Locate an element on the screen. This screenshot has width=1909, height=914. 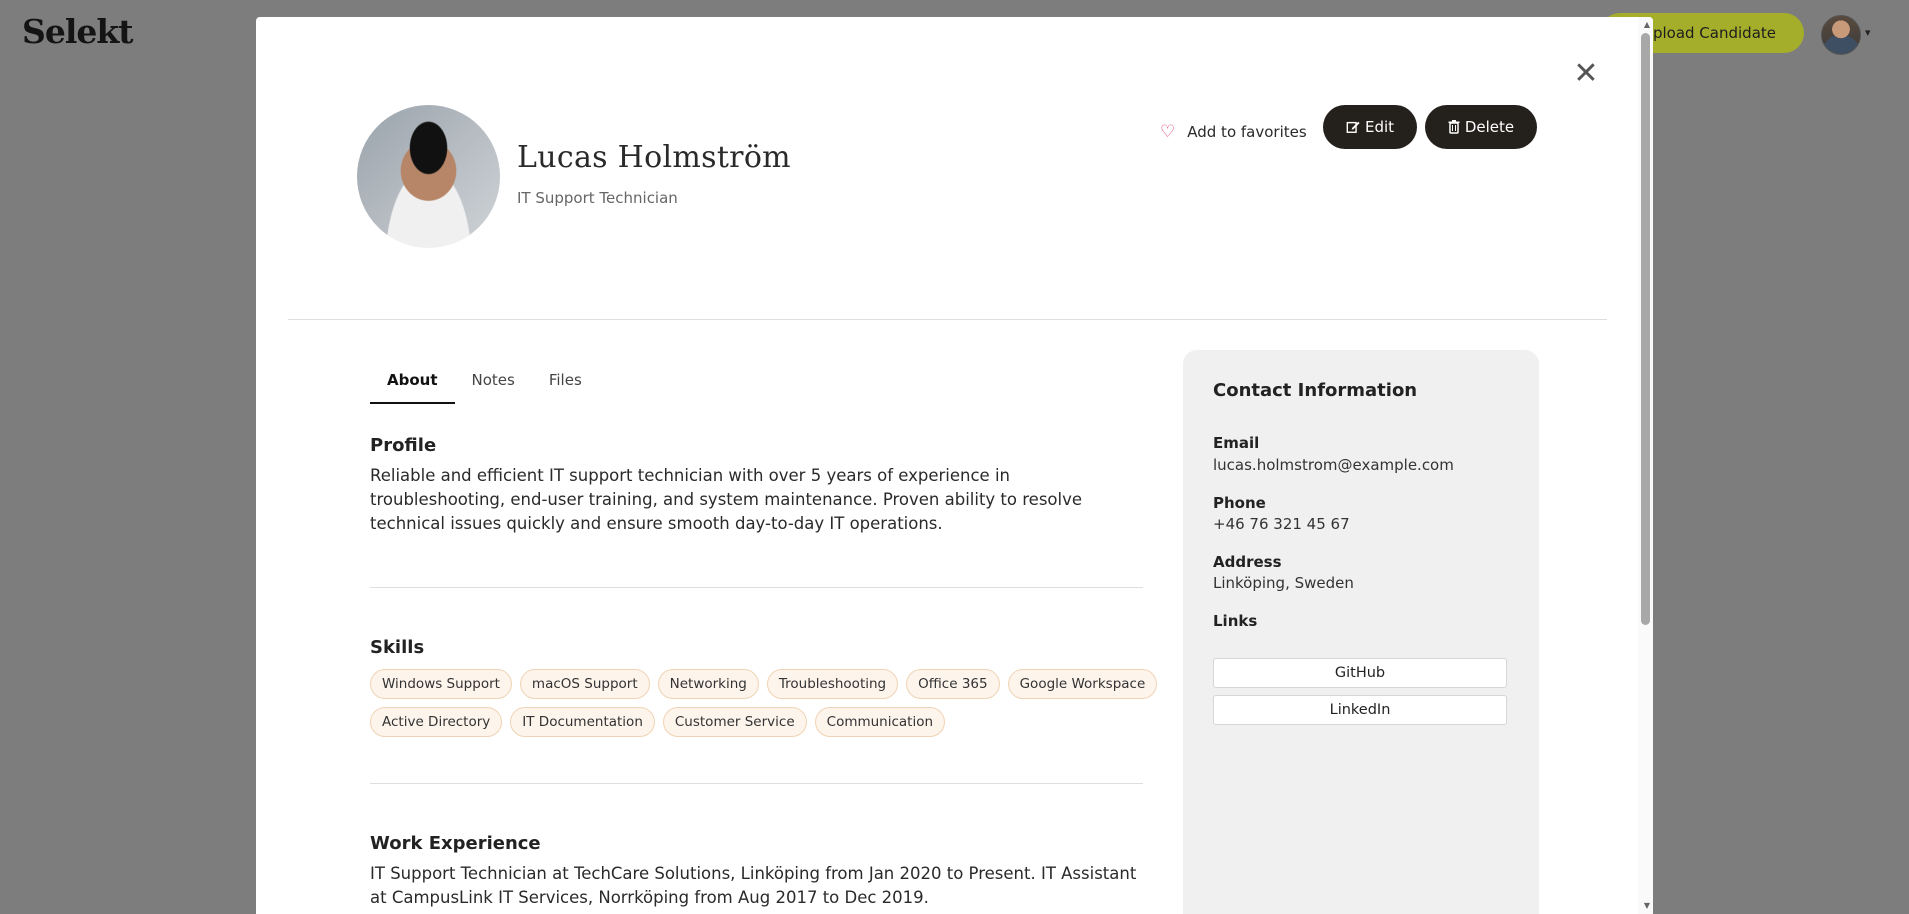
app-logo: Selekt is located at coordinates (77, 31).